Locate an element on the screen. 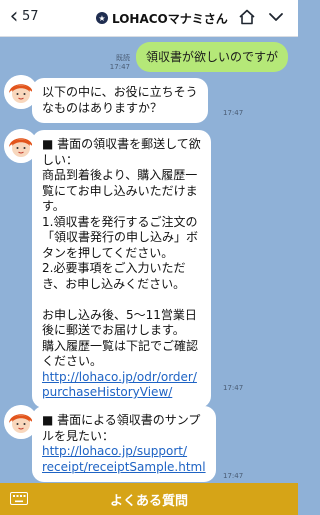  message-text: 以下の中に、お役に立ちそう なものはありますか？ is located at coordinates (120, 100).